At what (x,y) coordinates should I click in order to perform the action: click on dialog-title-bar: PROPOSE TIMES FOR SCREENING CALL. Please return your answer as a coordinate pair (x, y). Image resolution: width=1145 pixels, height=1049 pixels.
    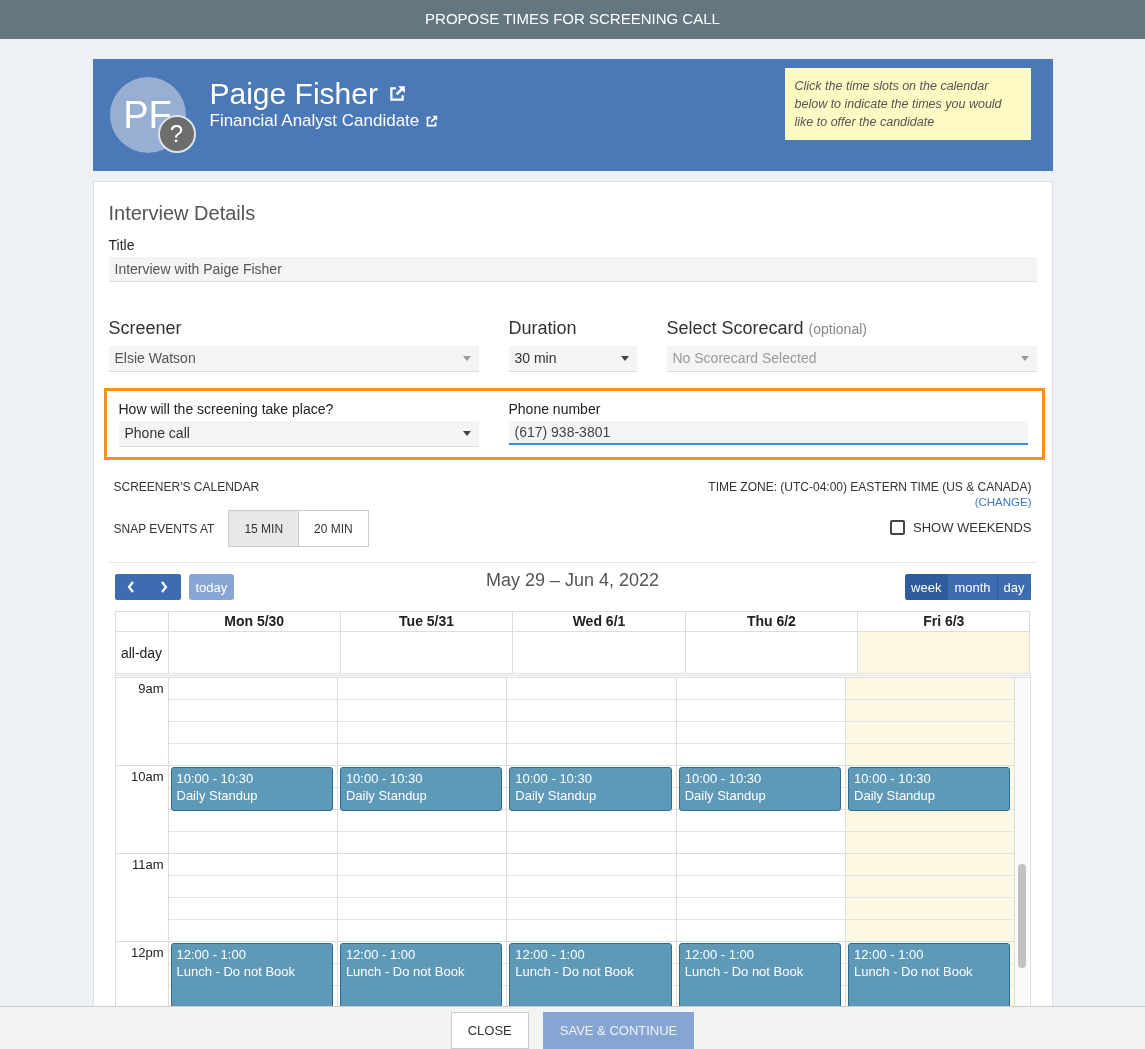
    Looking at the image, I should click on (572, 19).